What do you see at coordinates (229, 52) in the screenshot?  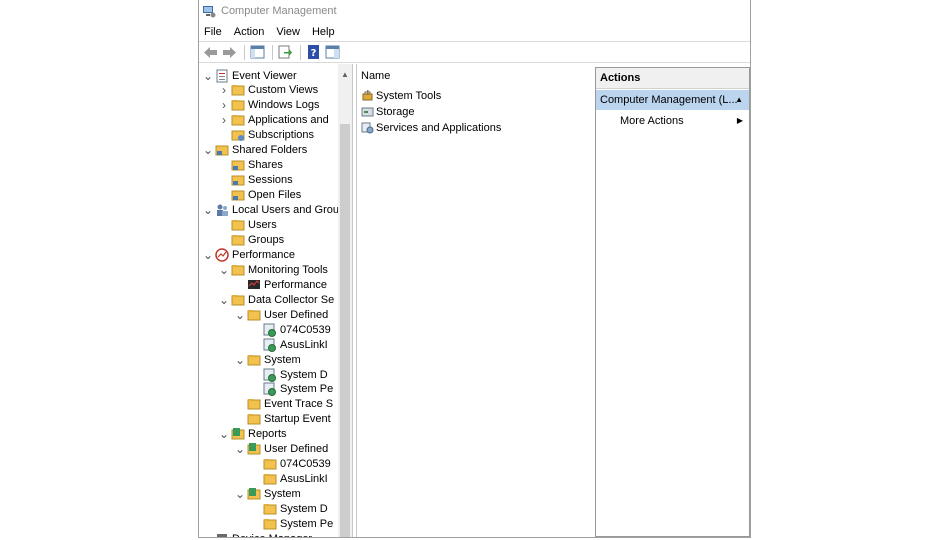 I see `forward-icon` at bounding box center [229, 52].